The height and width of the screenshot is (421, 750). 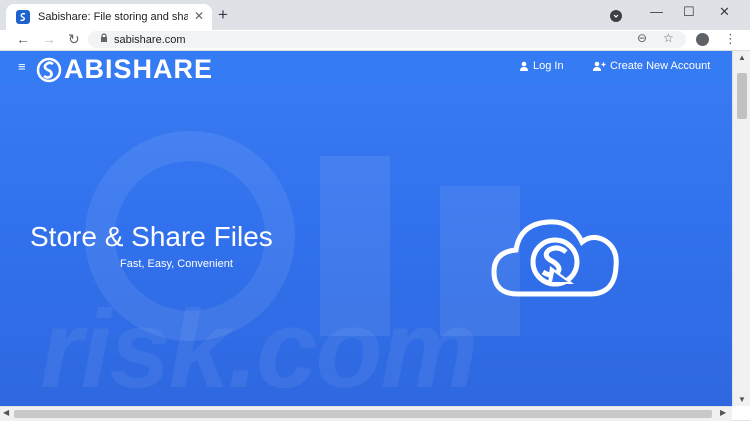 I want to click on url-text: sabishare.com, so click(x=150, y=39).